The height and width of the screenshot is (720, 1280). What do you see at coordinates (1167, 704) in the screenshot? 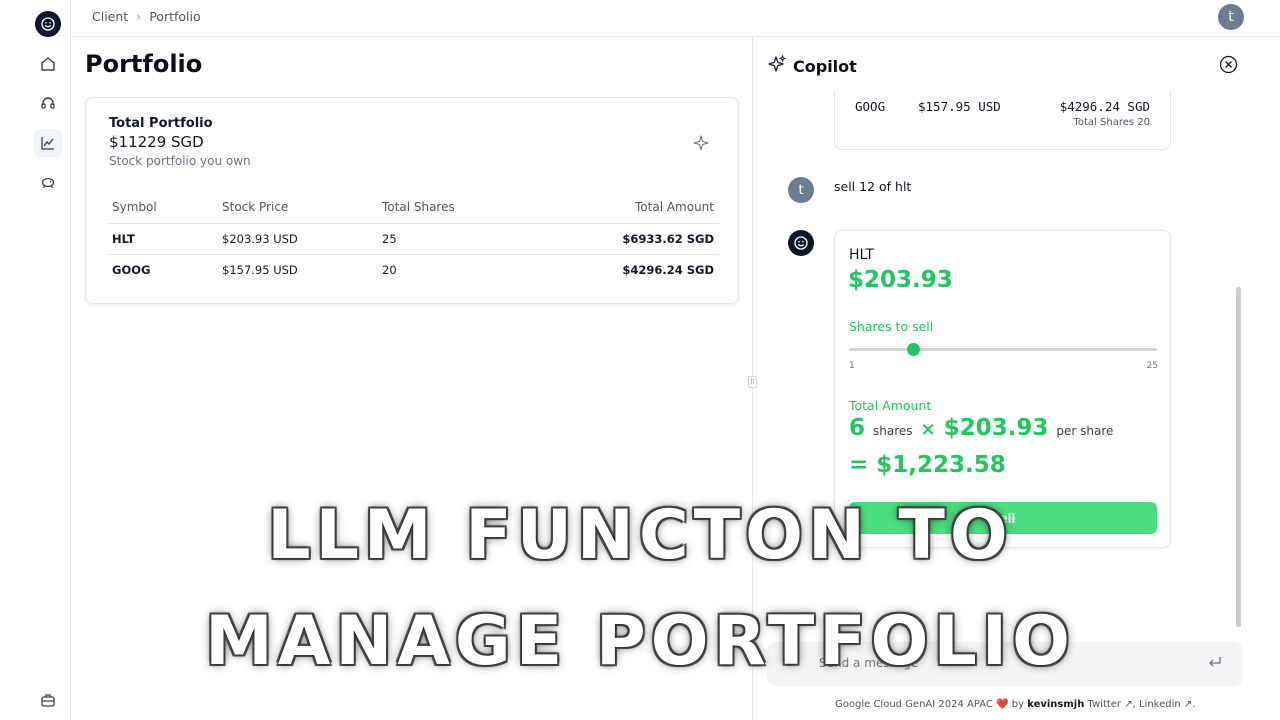
I see `linkedin-link: Linkedin ↗.` at bounding box center [1167, 704].